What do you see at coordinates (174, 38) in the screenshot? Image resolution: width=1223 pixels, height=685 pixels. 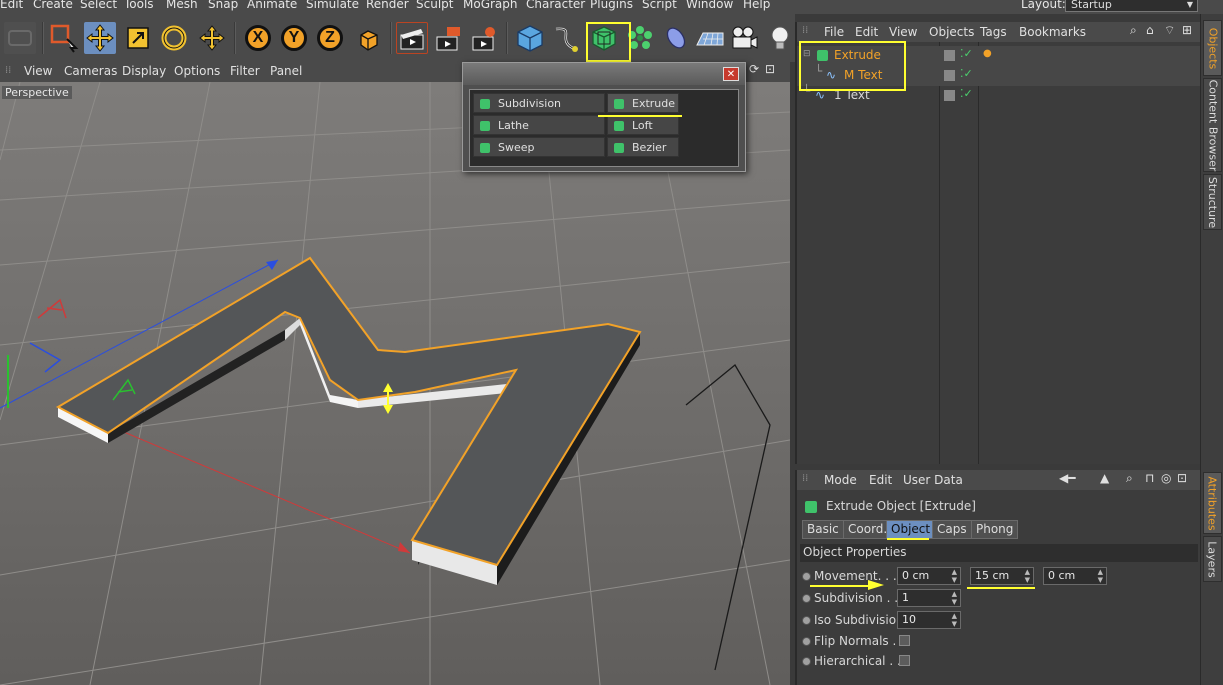 I see `rotate-tool-button` at bounding box center [174, 38].